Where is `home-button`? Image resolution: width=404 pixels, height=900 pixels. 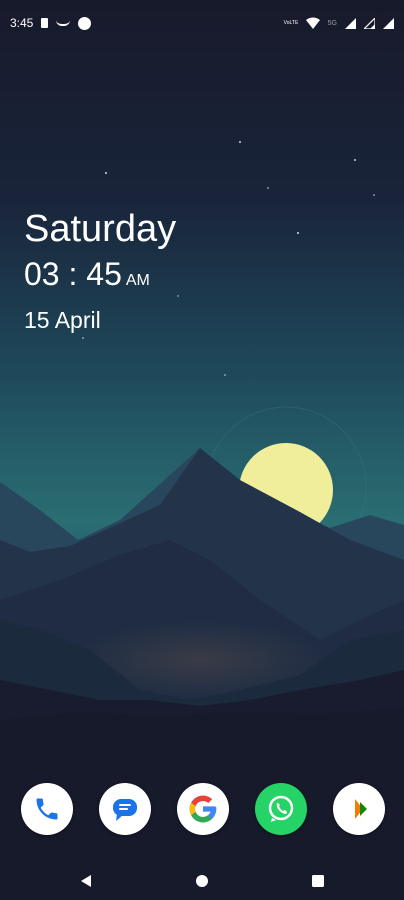 home-button is located at coordinates (202, 881).